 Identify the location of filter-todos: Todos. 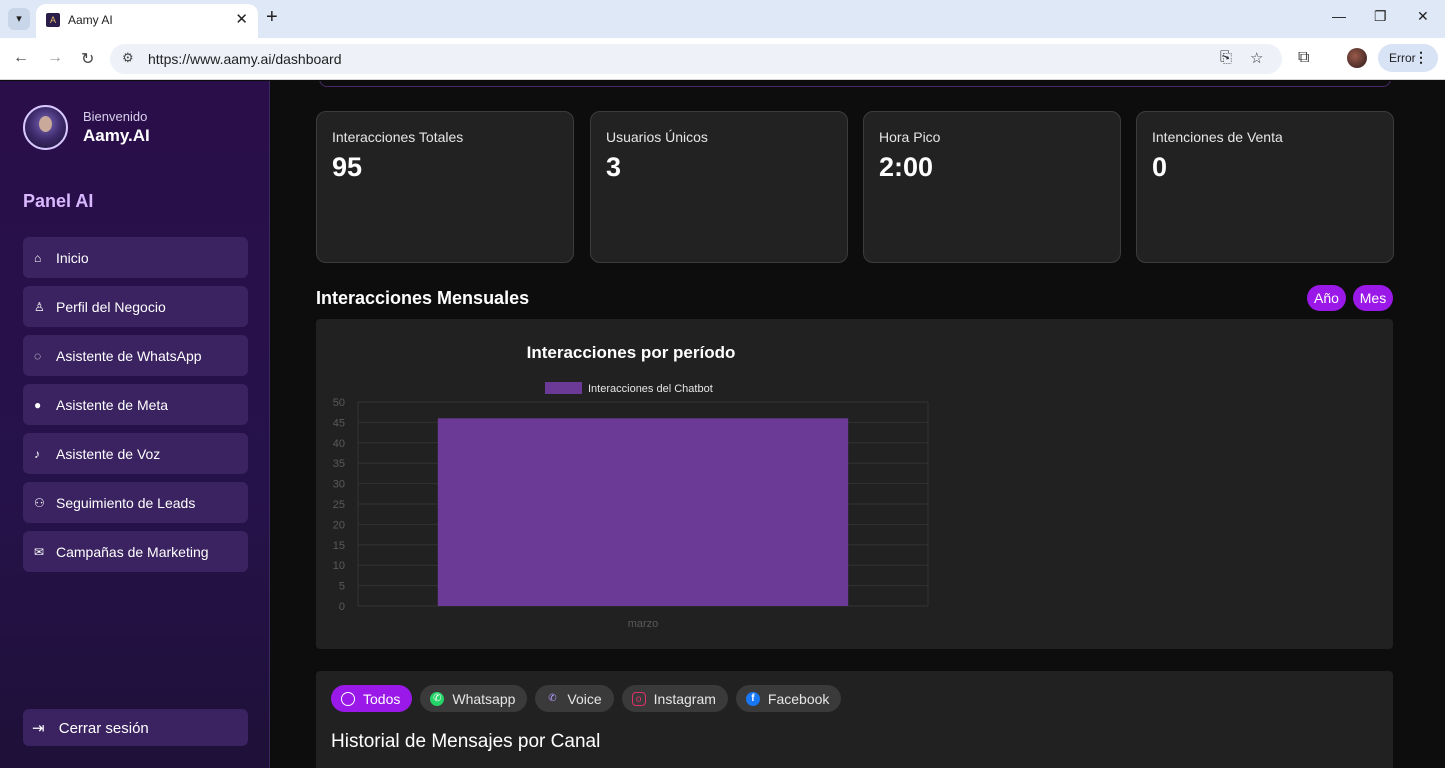
(372, 698).